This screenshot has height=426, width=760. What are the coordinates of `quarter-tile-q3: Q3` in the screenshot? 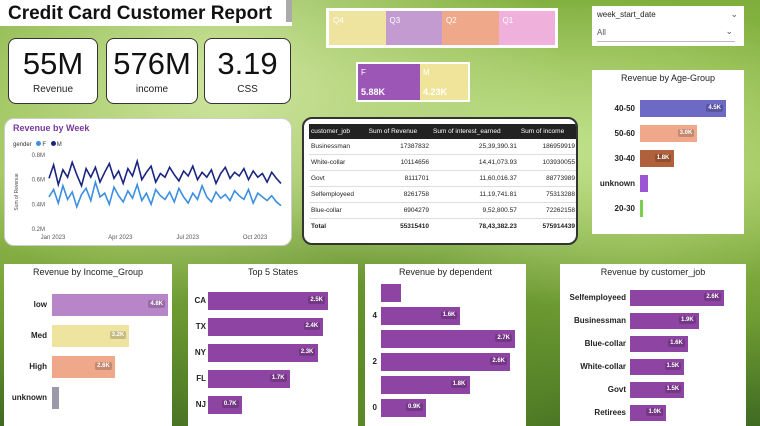 It's located at (413, 28).